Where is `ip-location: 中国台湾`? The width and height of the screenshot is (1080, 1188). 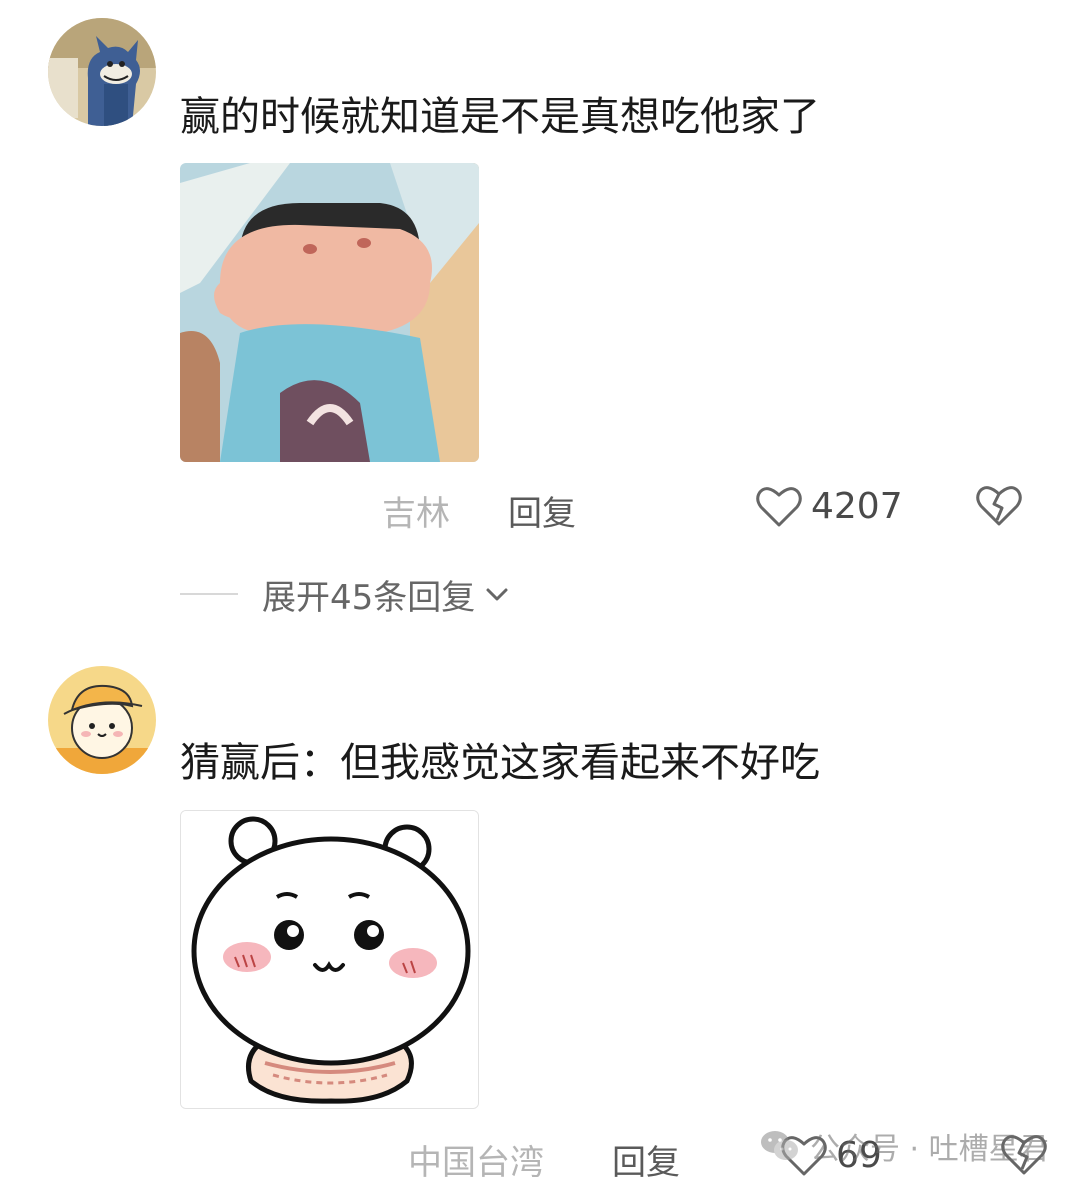 ip-location: 中国台湾 is located at coordinates (476, 1163).